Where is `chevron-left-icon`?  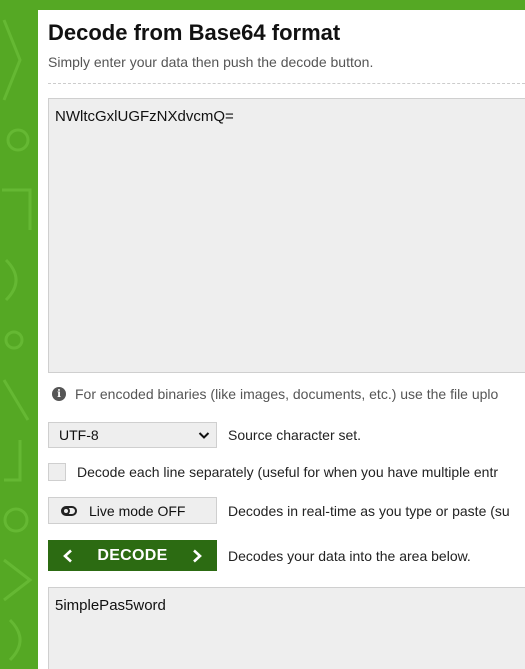
chevron-left-icon is located at coordinates (67, 555).